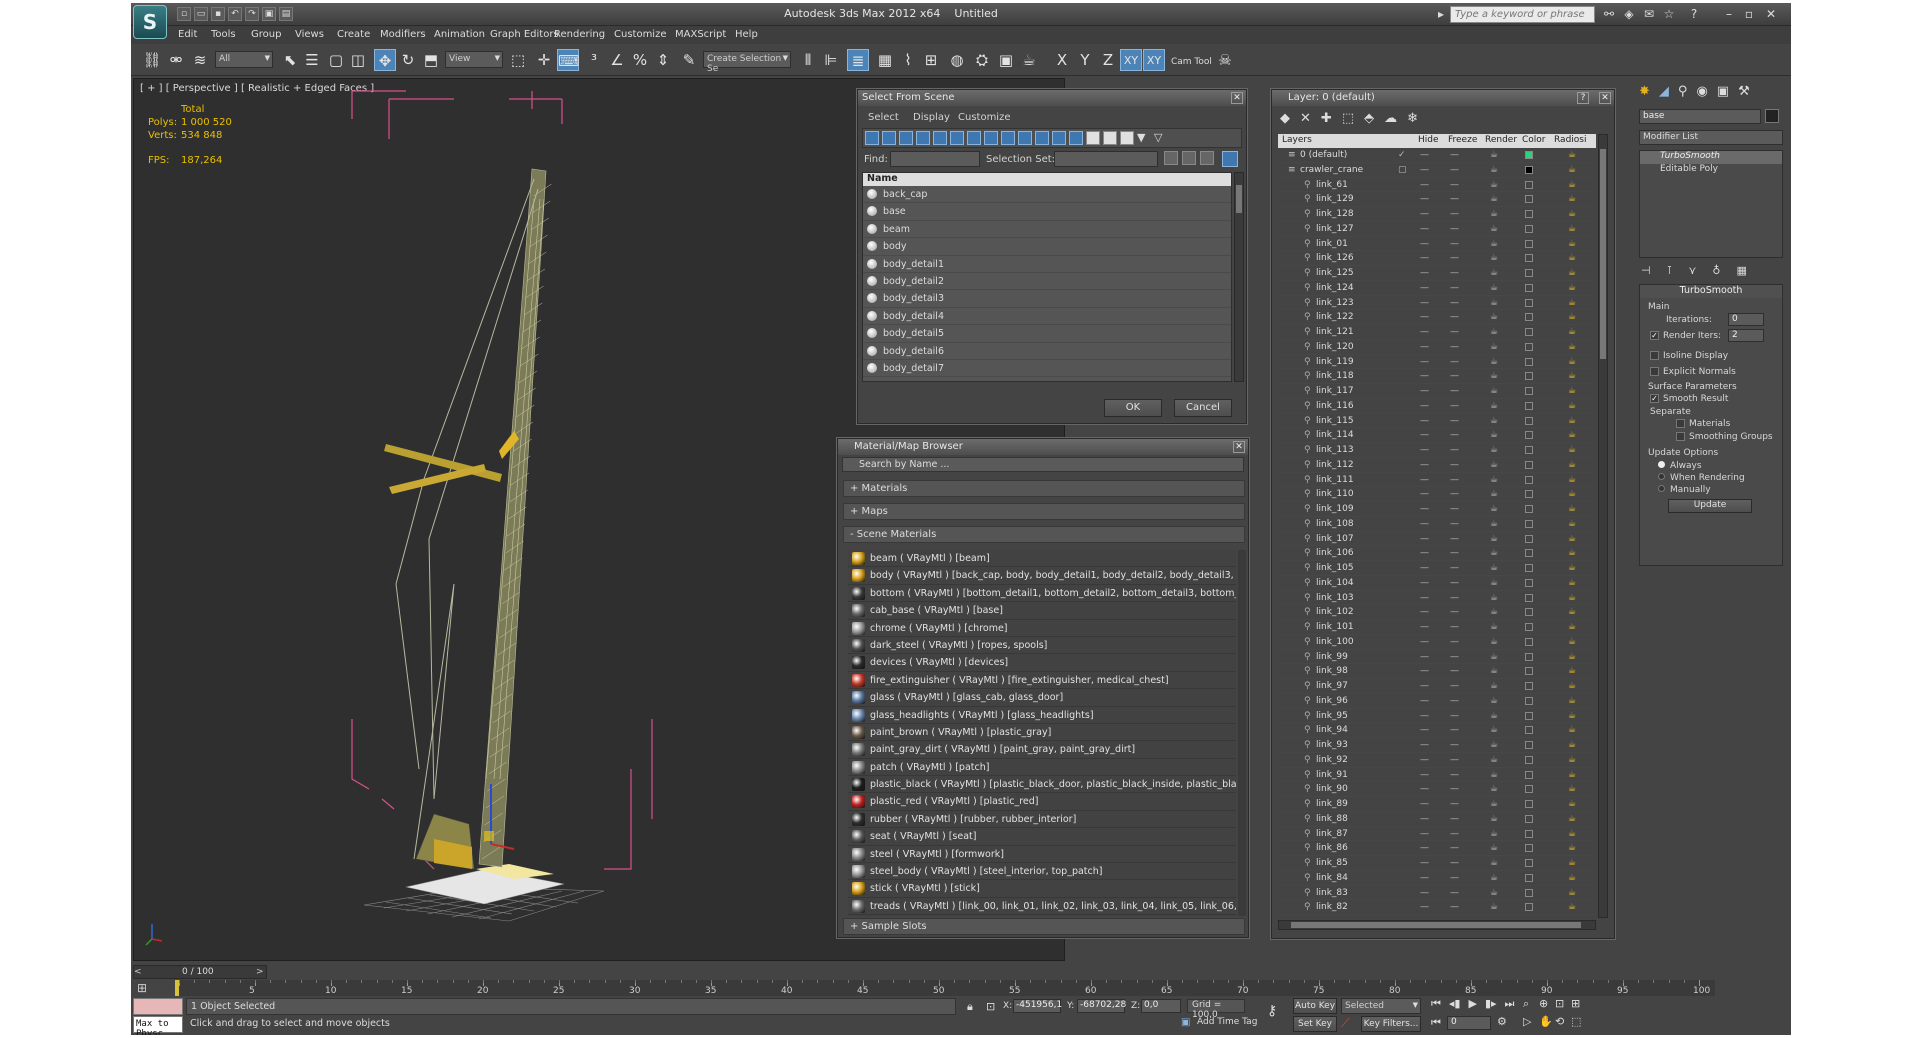  Describe the element at coordinates (1711, 137) in the screenshot. I see `modifier-list-dropdown: Modifier List` at that location.